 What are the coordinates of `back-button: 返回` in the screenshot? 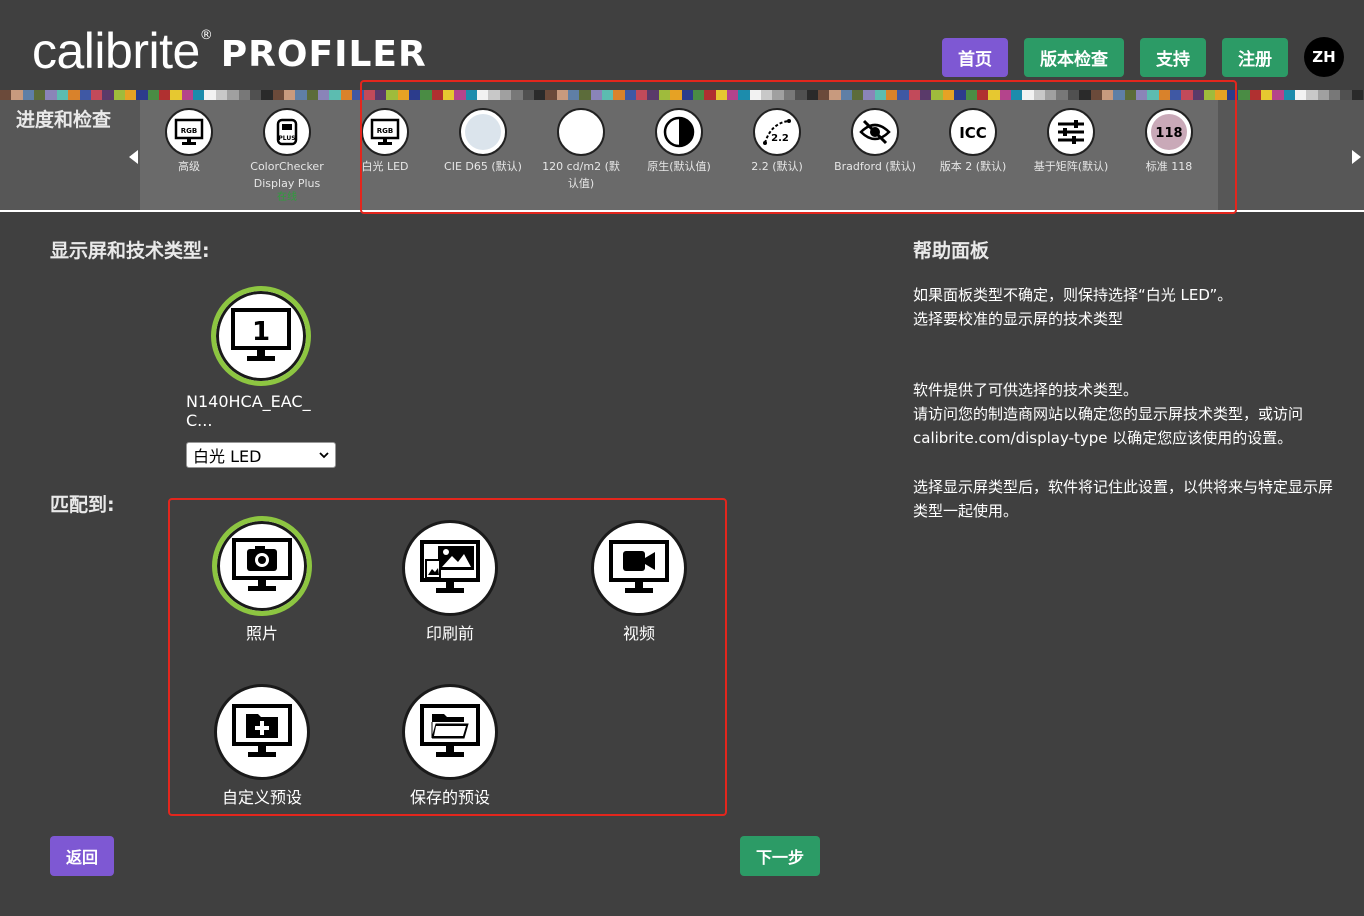 It's located at (82, 856).